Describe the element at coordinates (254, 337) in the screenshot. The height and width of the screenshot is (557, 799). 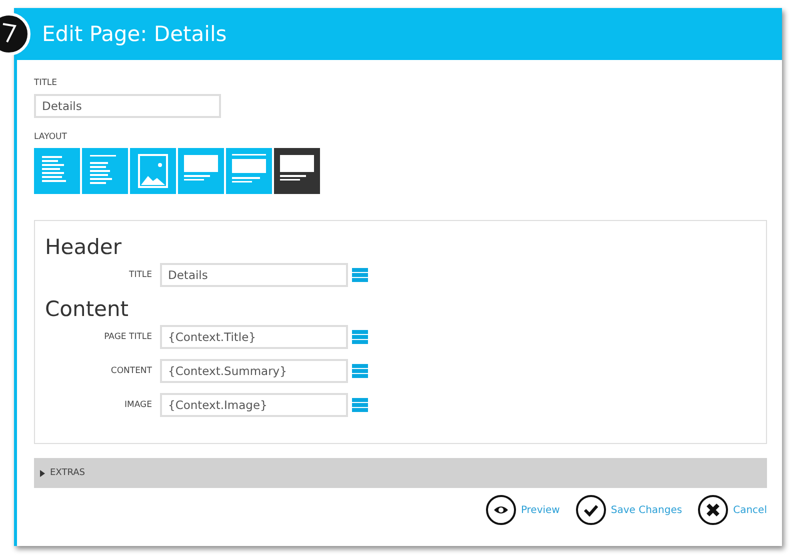
I see `input-field: {Context.Title}` at that location.